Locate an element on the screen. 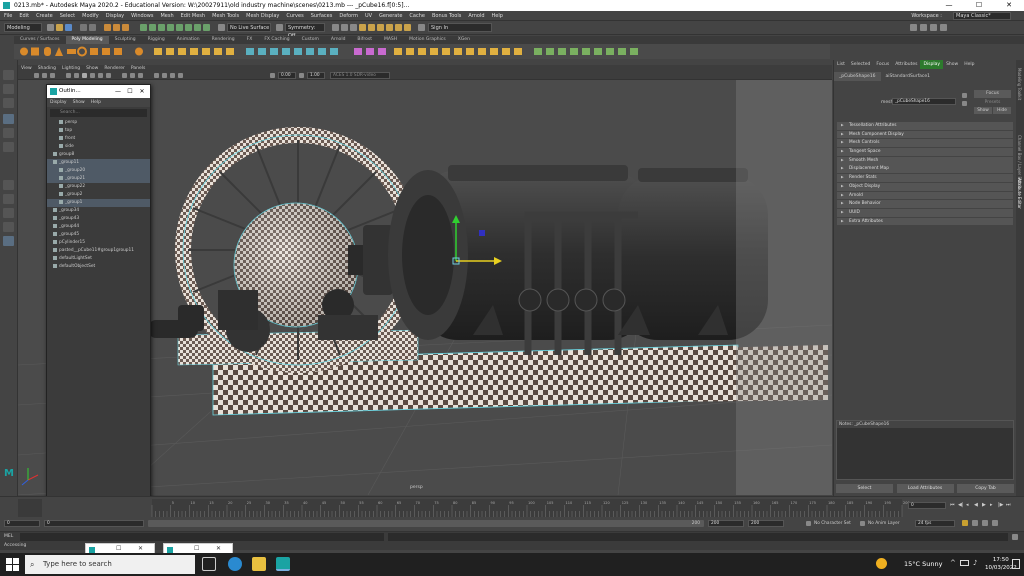 The image size is (1024, 576). attribute-section-header: UUID is located at coordinates (925, 212).